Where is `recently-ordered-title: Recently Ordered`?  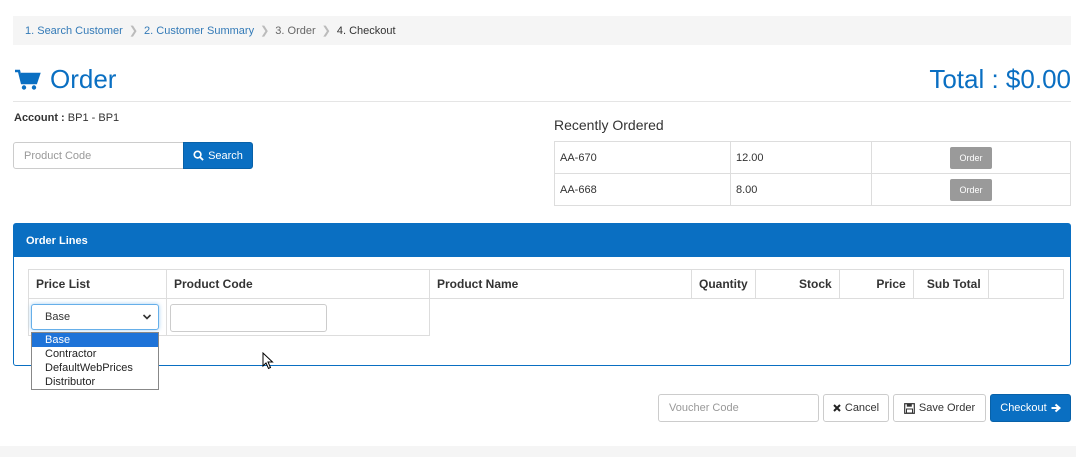 recently-ordered-title: Recently Ordered is located at coordinates (609, 125).